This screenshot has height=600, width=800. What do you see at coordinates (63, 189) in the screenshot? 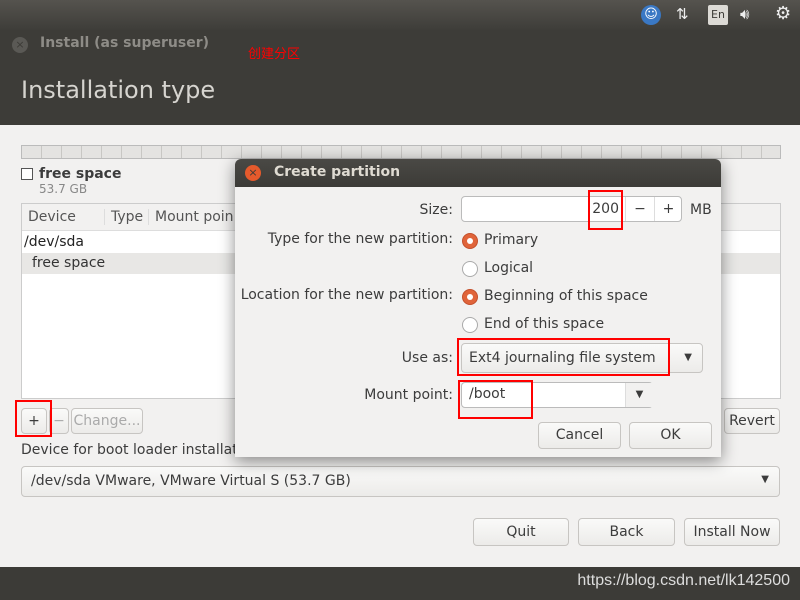
I see `free-space-size: 53.7 GB` at bounding box center [63, 189].